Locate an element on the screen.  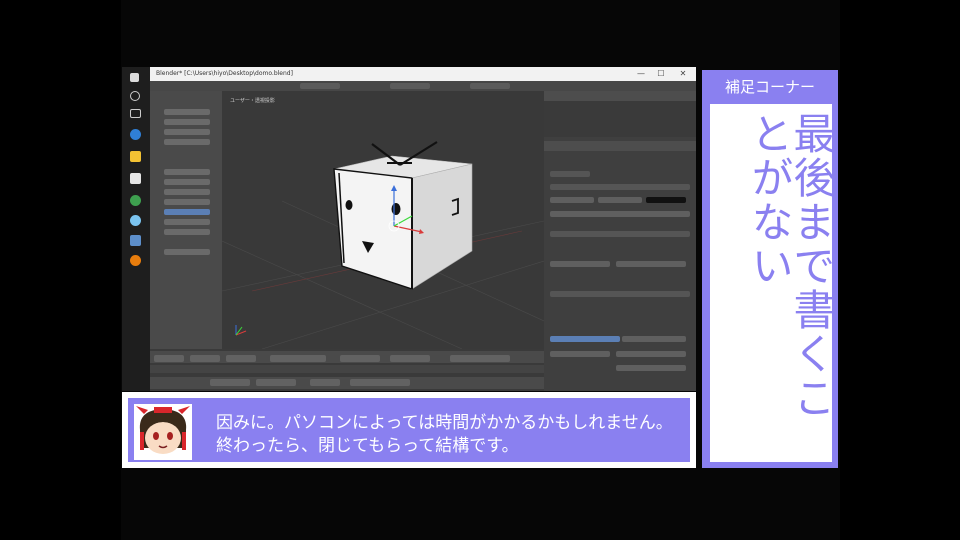
edge-icon is located at coordinates (135, 134).